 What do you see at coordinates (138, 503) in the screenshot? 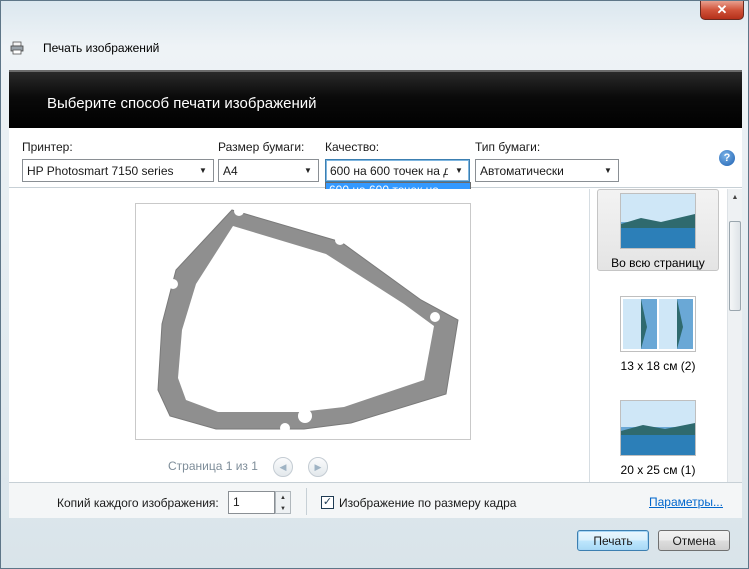
I see `copies-label: Копий каждого изображения:` at bounding box center [138, 503].